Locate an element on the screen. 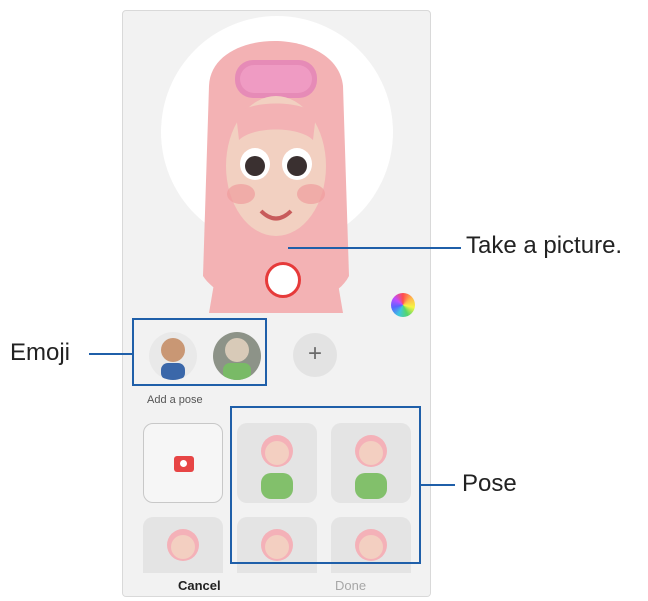 This screenshot has height=601, width=648. take-picture-callout: Take a picture. is located at coordinates (544, 245).